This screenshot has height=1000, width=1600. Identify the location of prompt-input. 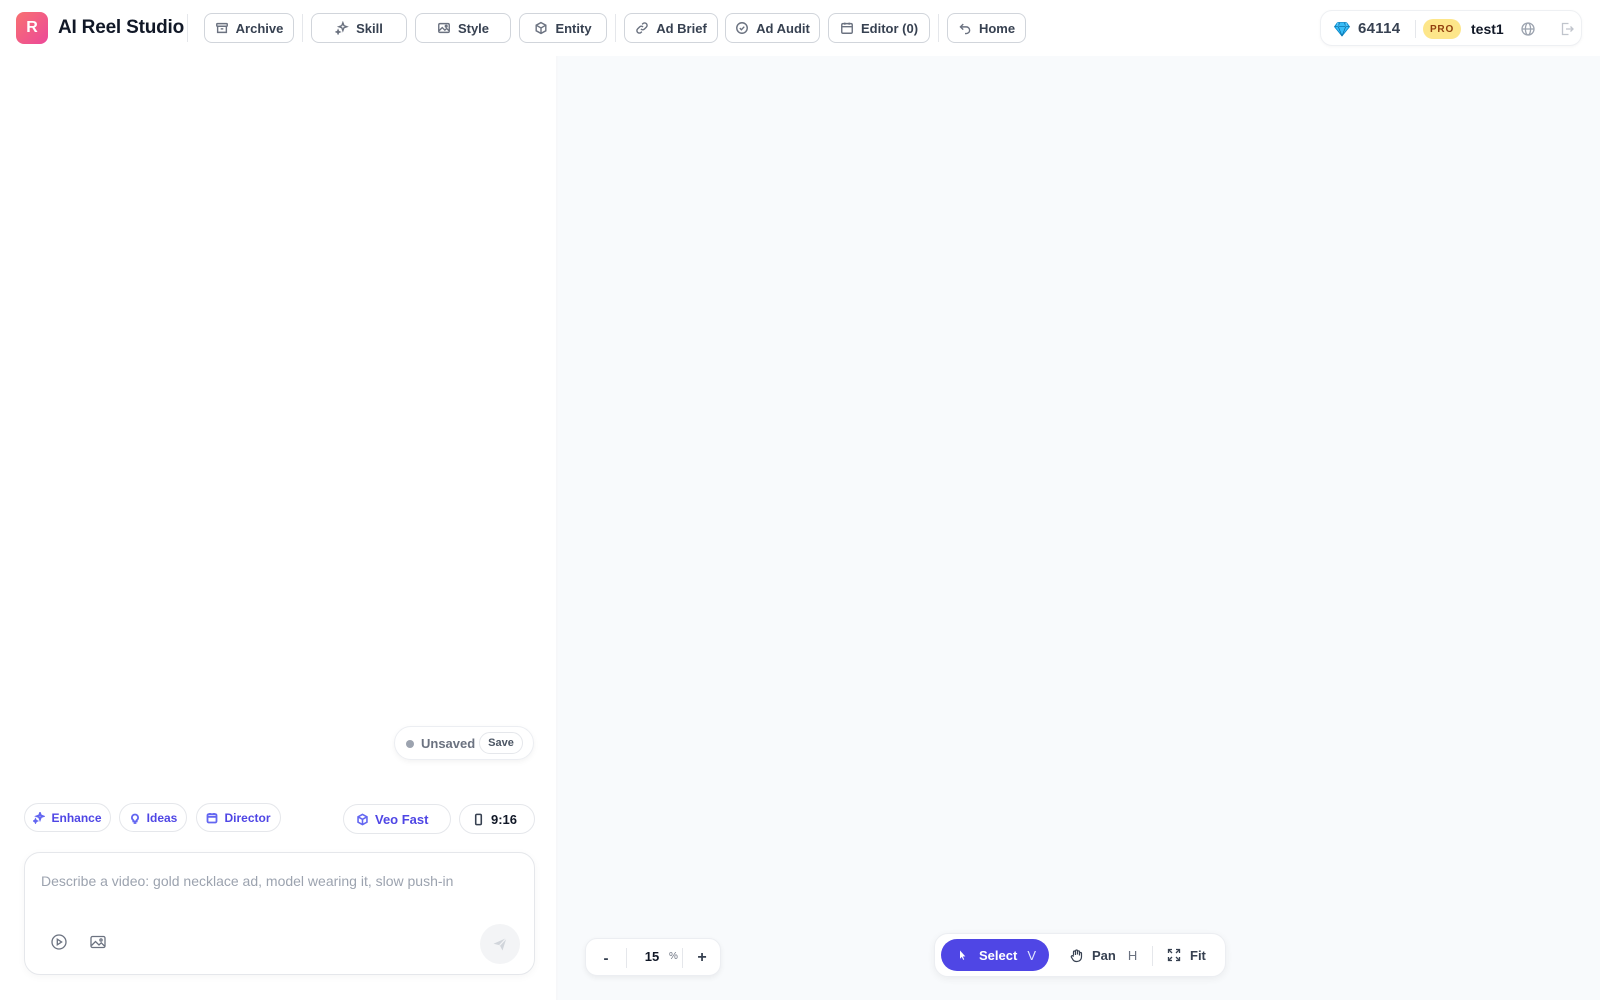
(276, 881).